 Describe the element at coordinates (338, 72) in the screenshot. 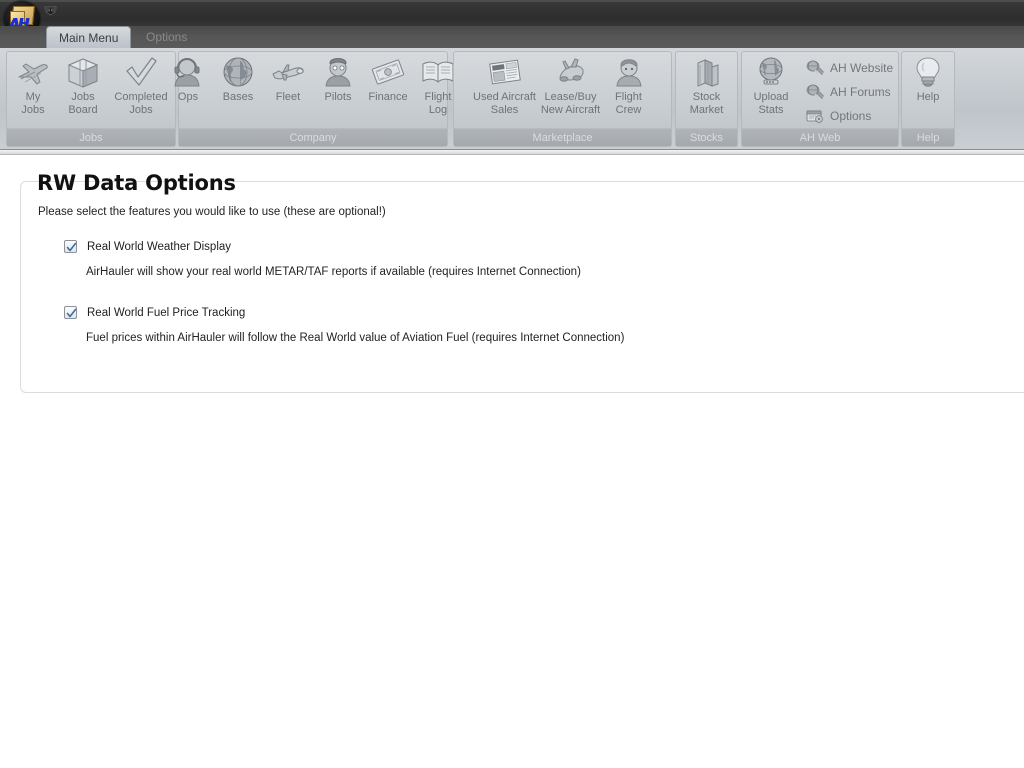

I see `pilot-person-icon` at that location.